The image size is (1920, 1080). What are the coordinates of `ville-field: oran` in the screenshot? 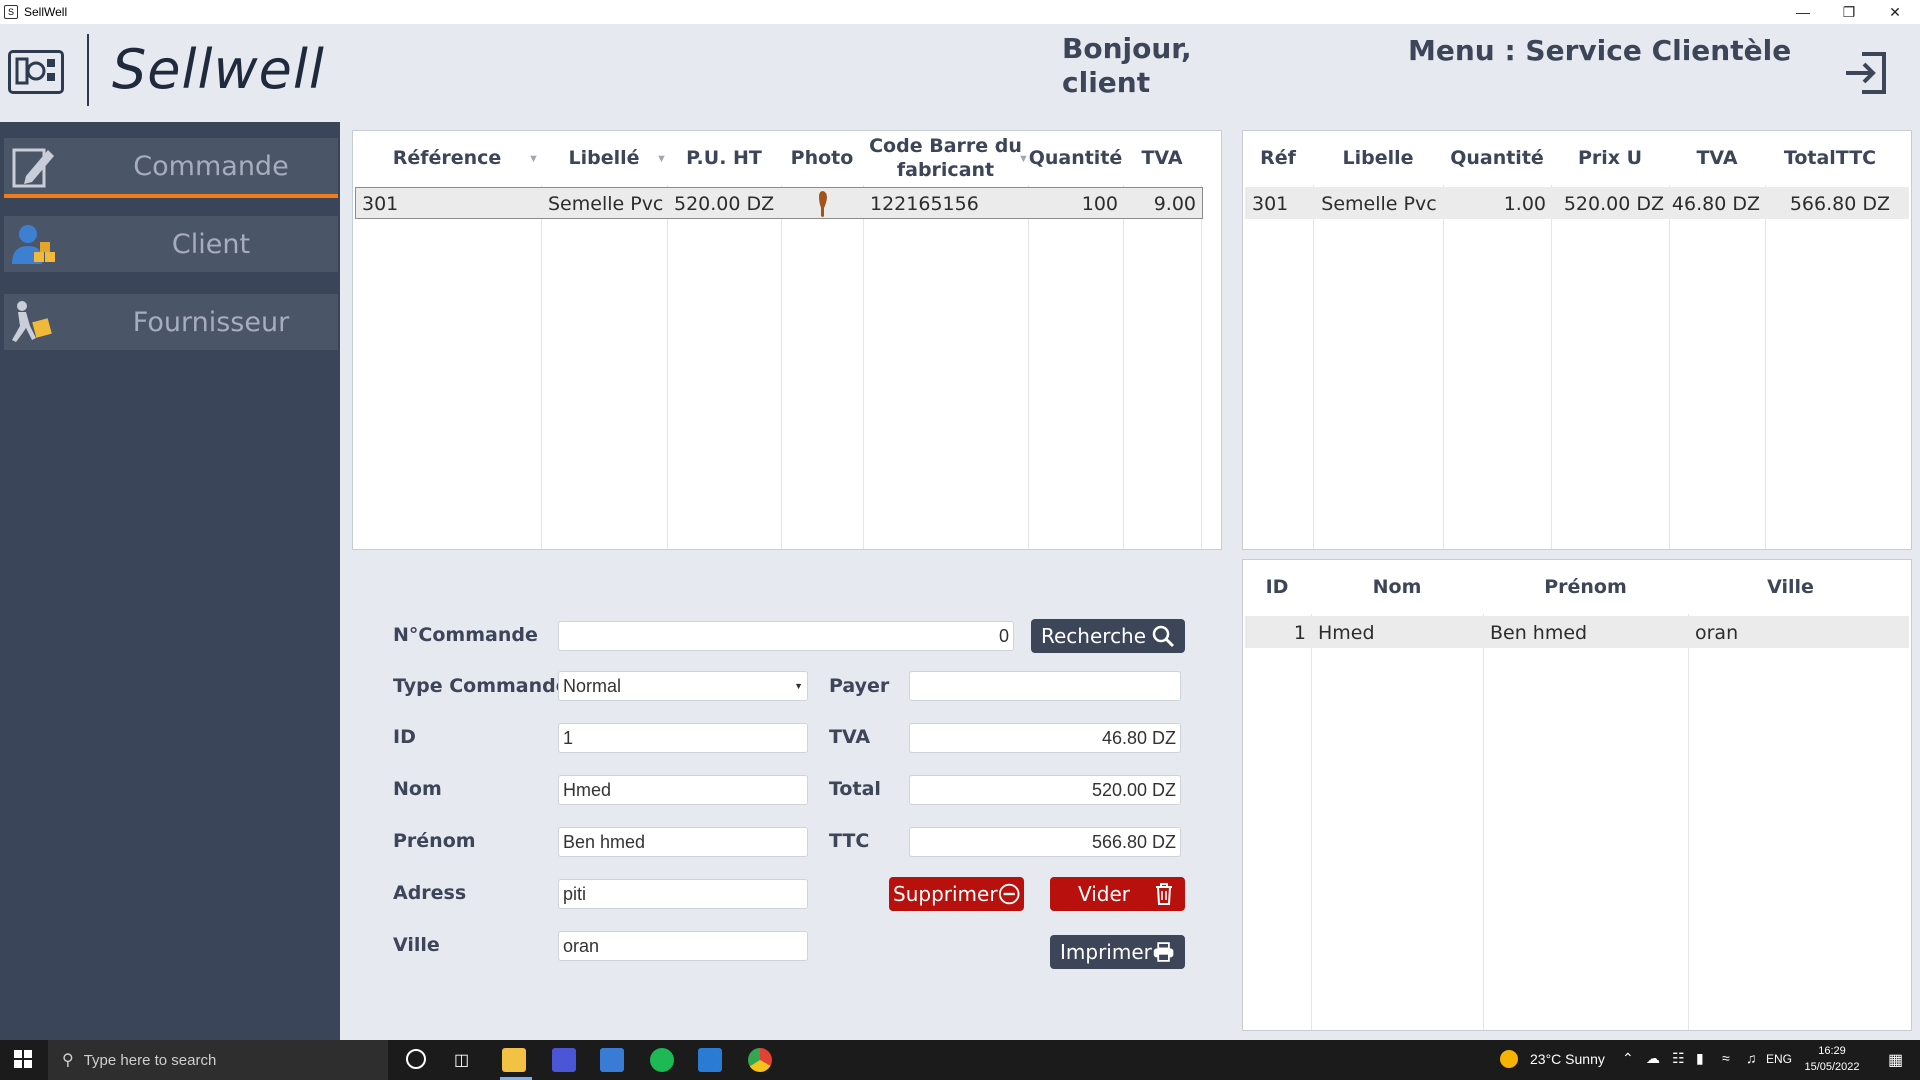 It's located at (683, 946).